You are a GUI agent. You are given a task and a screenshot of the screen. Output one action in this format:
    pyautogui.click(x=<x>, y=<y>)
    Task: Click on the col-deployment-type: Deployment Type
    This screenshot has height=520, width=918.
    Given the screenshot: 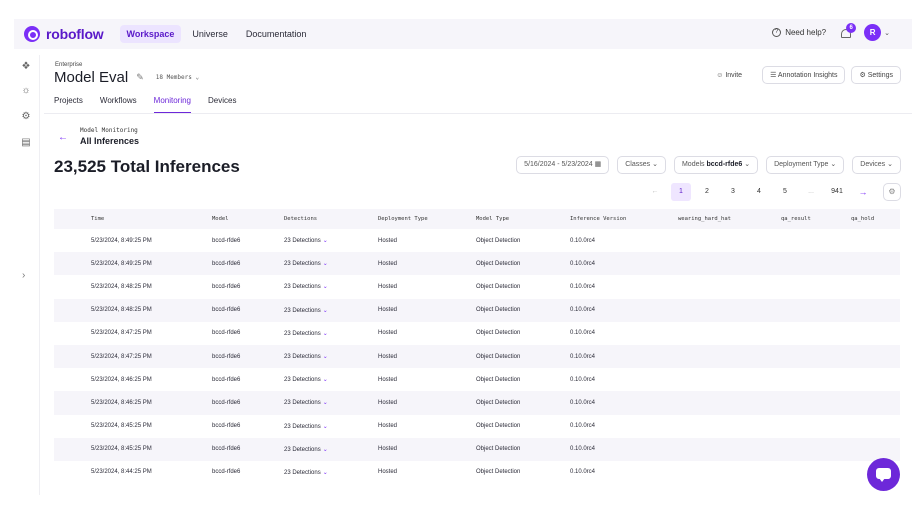 What is the action you would take?
    pyautogui.click(x=427, y=219)
    